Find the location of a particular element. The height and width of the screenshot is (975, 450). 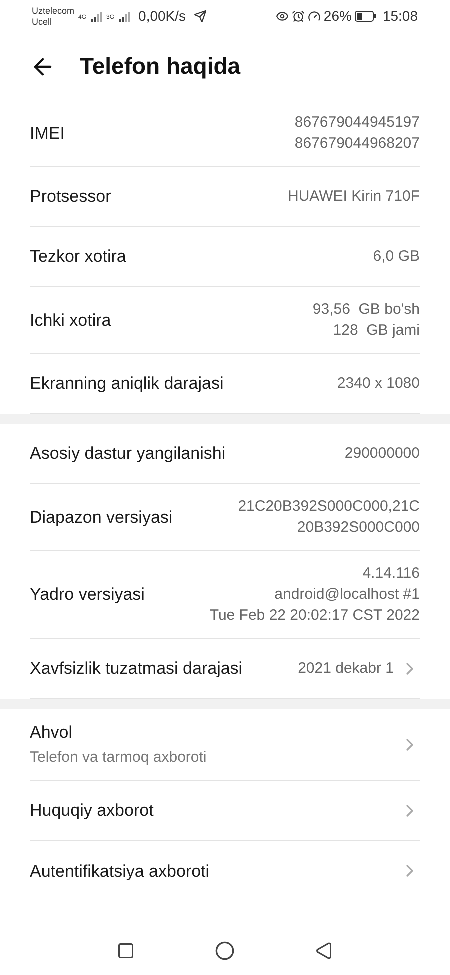

gauge-icon is located at coordinates (314, 16).